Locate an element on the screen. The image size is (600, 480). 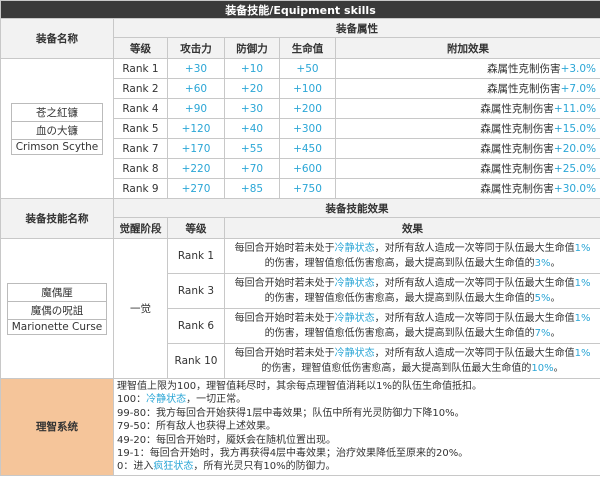
rank-cell: Rank 9 is located at coordinates (140, 188).